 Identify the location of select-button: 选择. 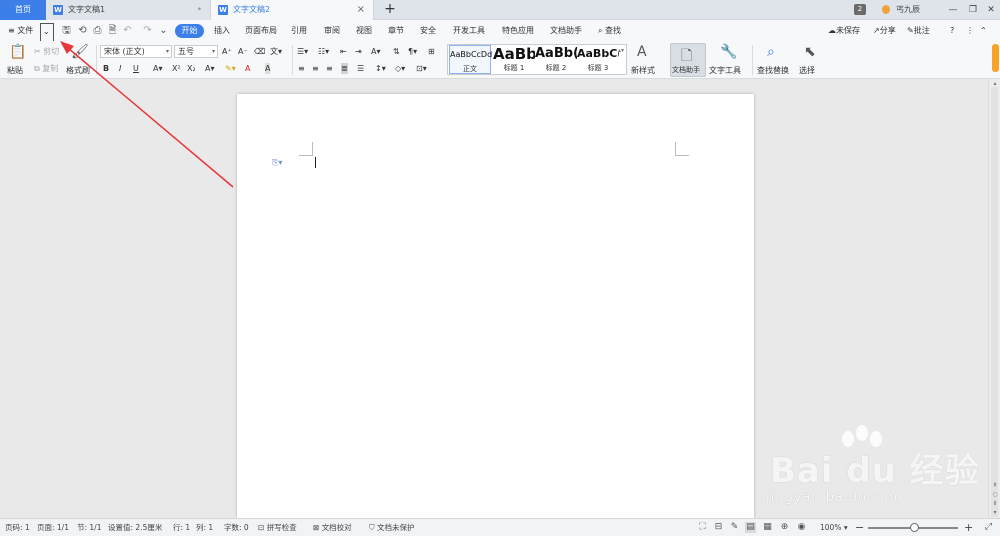
(807, 70).